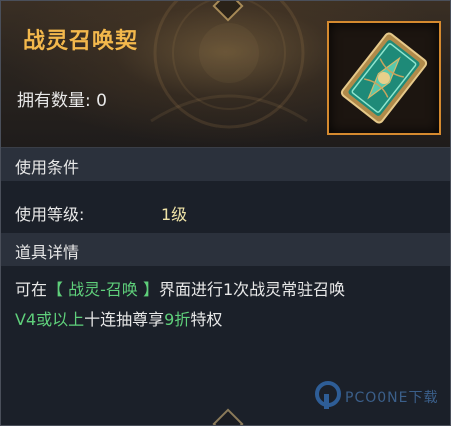 This screenshot has height=426, width=451. What do you see at coordinates (50, 214) in the screenshot?
I see `level-requirement-label: 使用等级:` at bounding box center [50, 214].